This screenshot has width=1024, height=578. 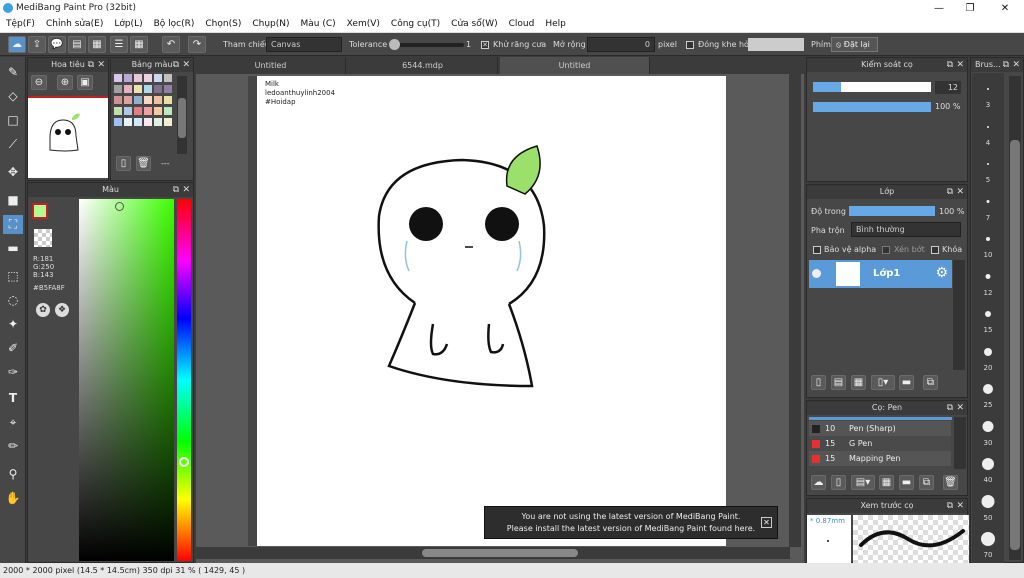 I want to click on blend-select: Bình thường, so click(x=906, y=229).